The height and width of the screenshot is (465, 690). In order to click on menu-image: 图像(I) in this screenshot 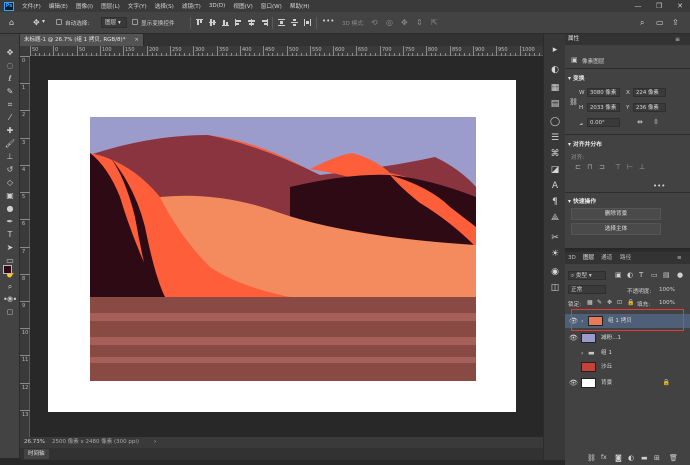, I will do `click(84, 6)`.